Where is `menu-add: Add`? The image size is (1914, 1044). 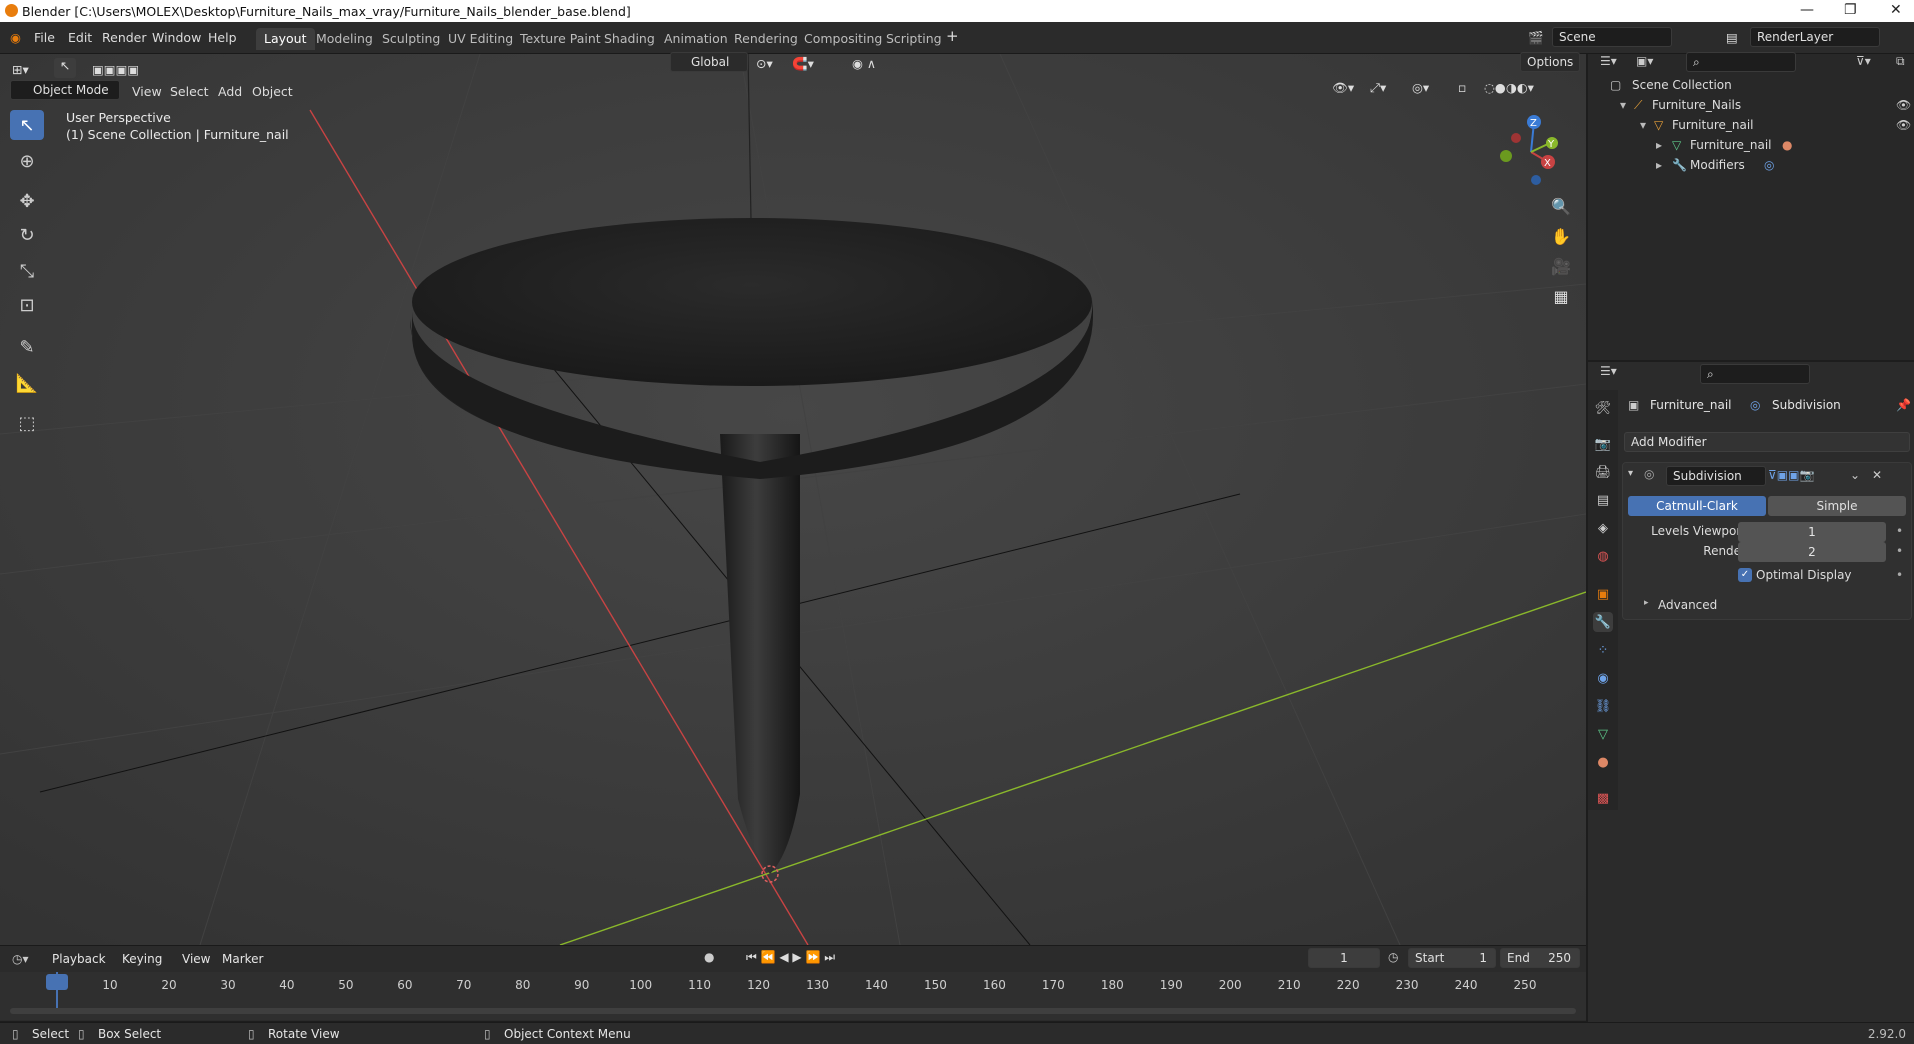
menu-add: Add is located at coordinates (230, 91).